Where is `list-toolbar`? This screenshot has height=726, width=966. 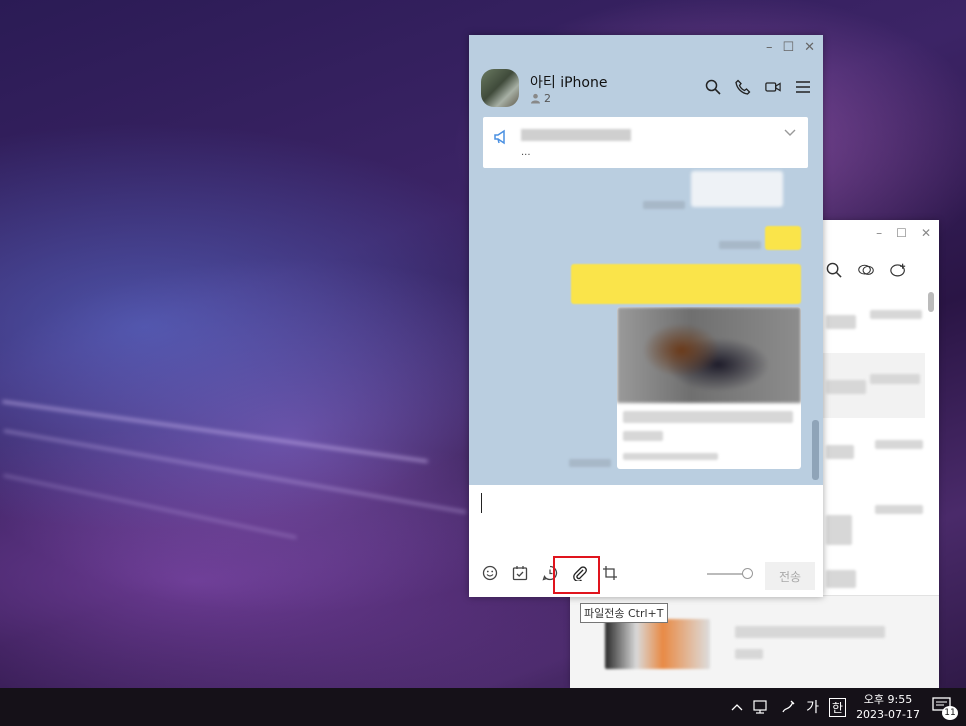 list-toolbar is located at coordinates (866, 270).